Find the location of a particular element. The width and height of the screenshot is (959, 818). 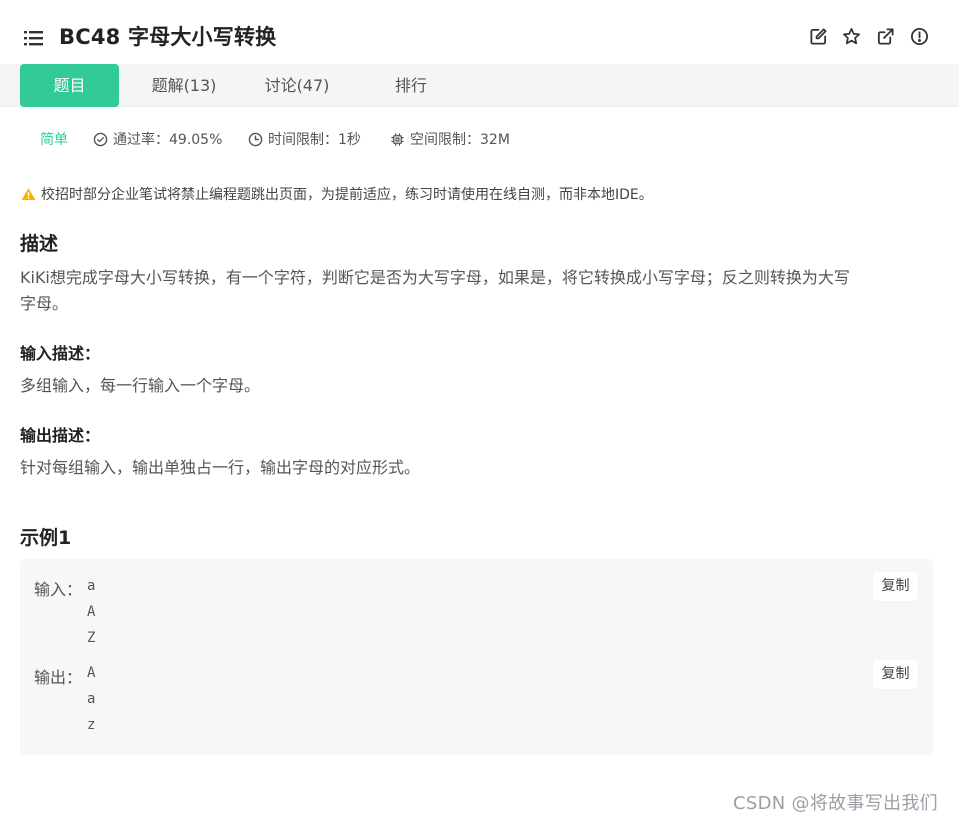

example-input-line: a is located at coordinates (91, 586).